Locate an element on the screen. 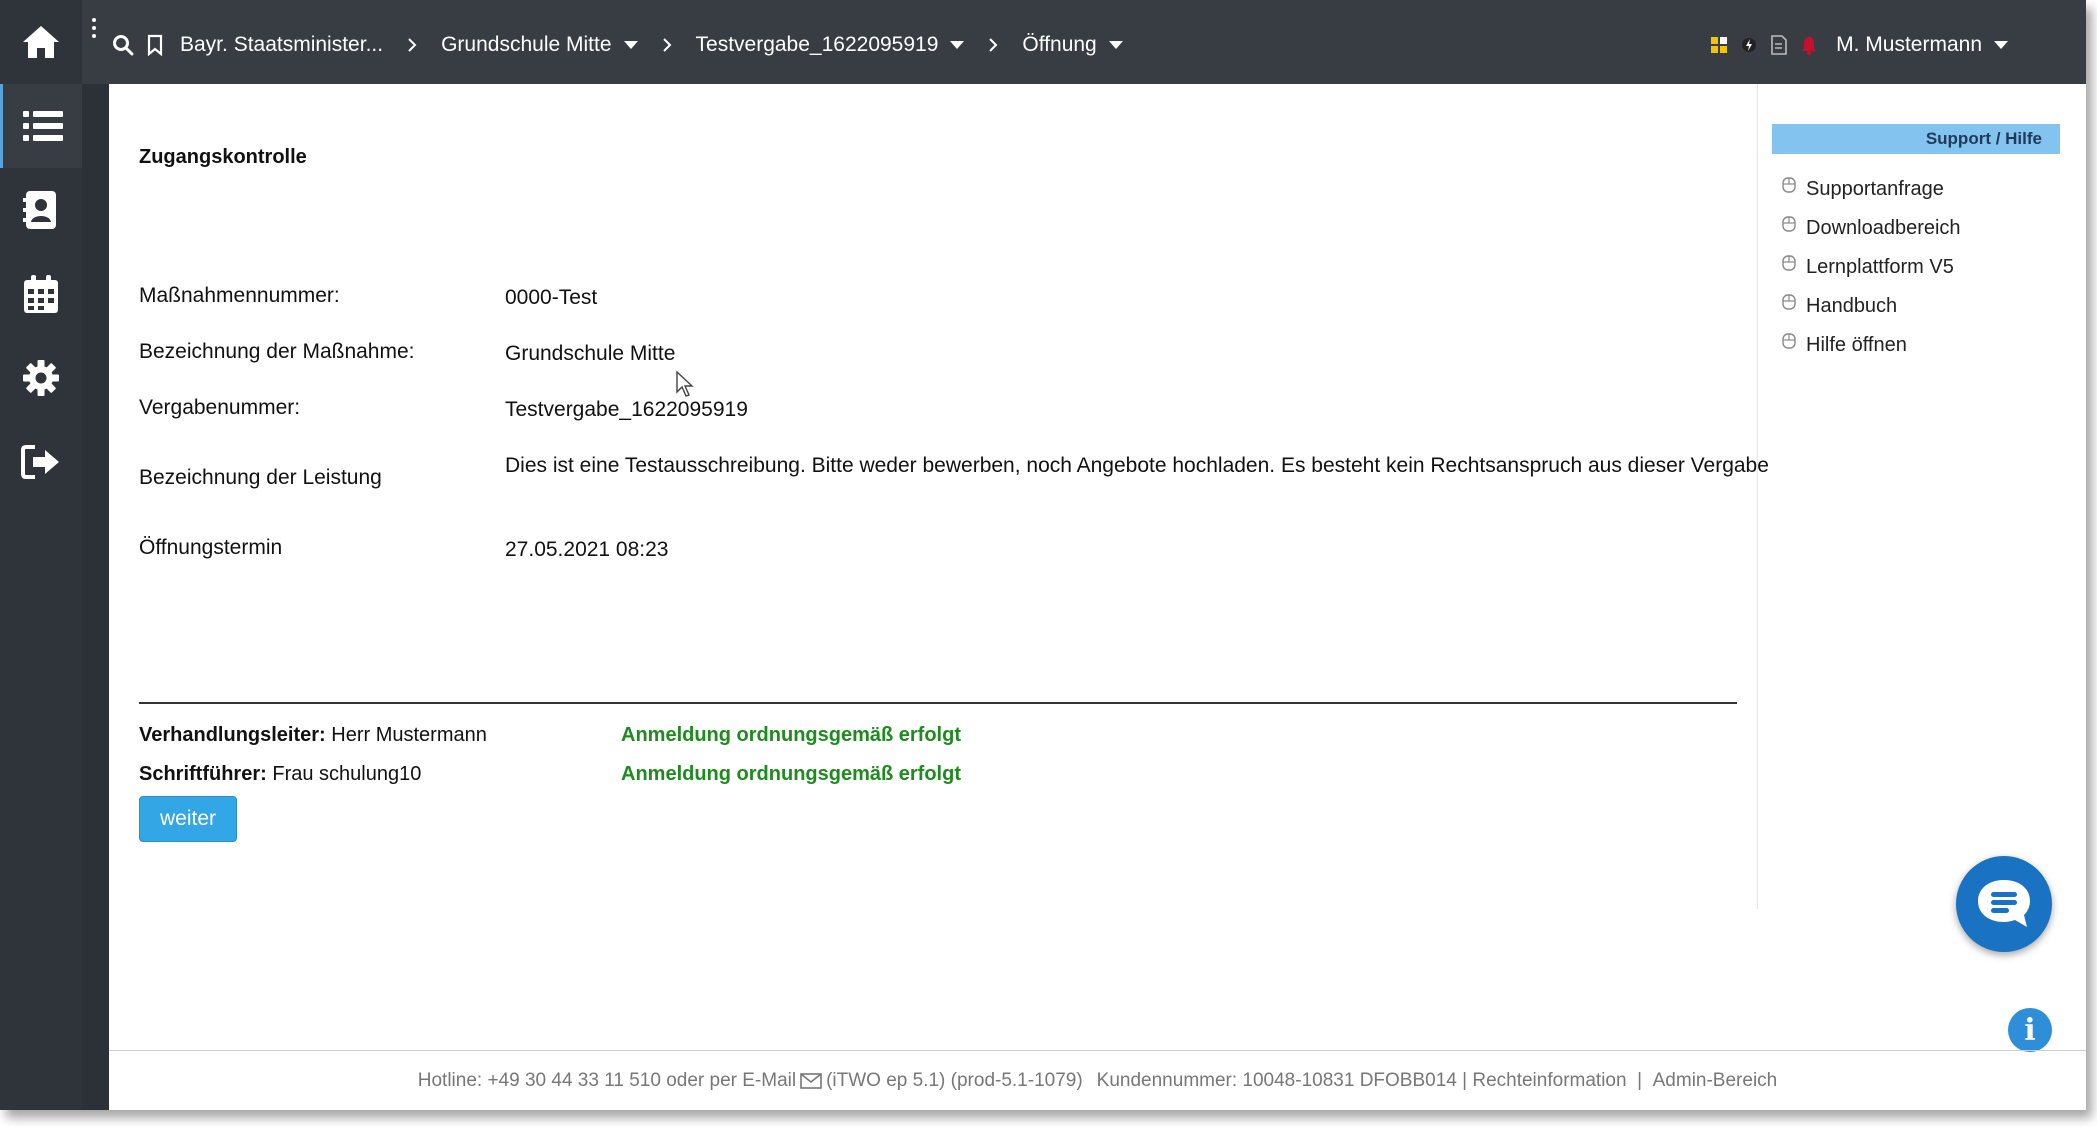 This screenshot has width=2097, height=1127. flash-icon is located at coordinates (1749, 45).